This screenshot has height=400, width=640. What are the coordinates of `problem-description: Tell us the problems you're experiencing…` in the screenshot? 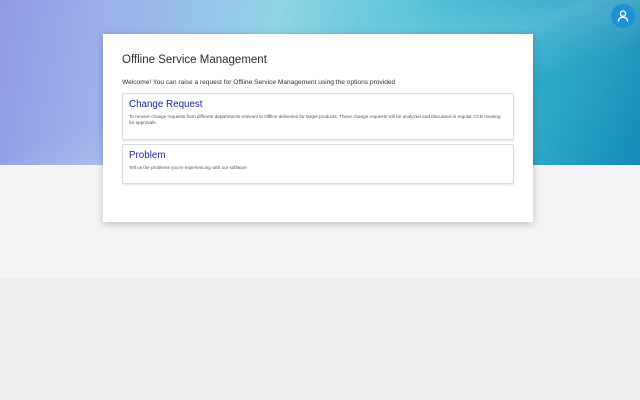 It's located at (188, 167).